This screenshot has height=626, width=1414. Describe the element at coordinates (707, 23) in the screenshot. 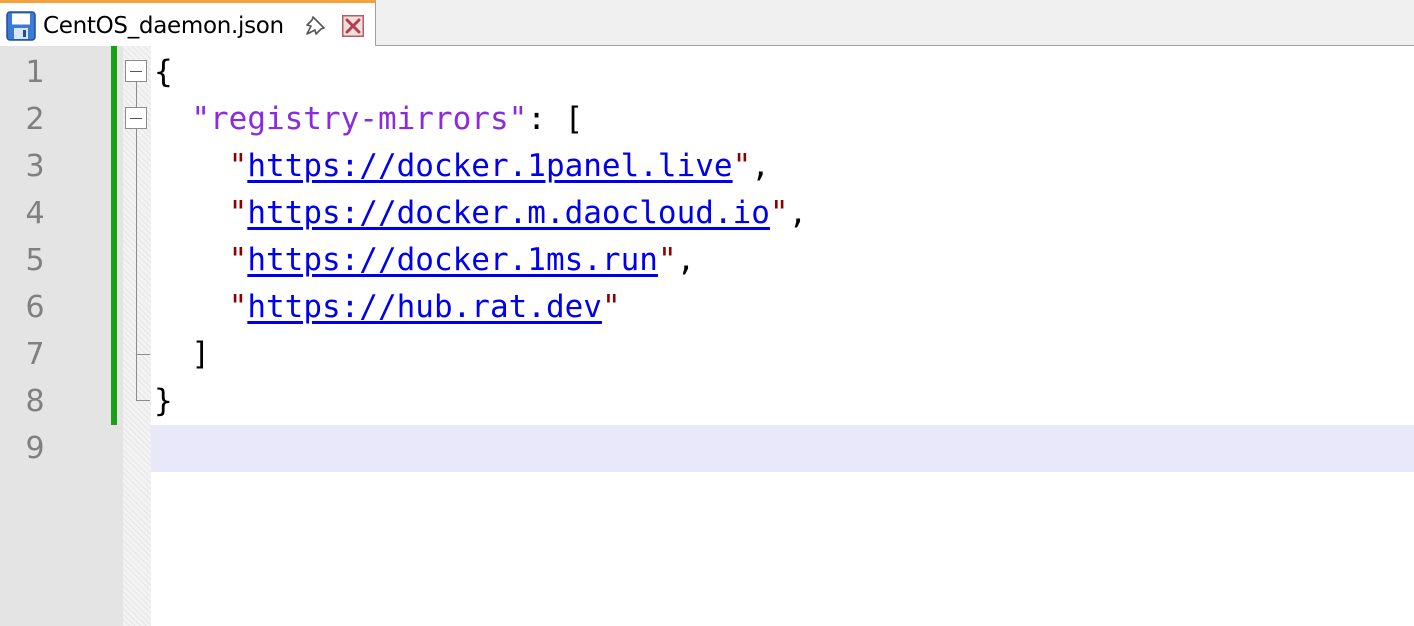

I see `tab-bar: CentOS_daemon.json` at that location.